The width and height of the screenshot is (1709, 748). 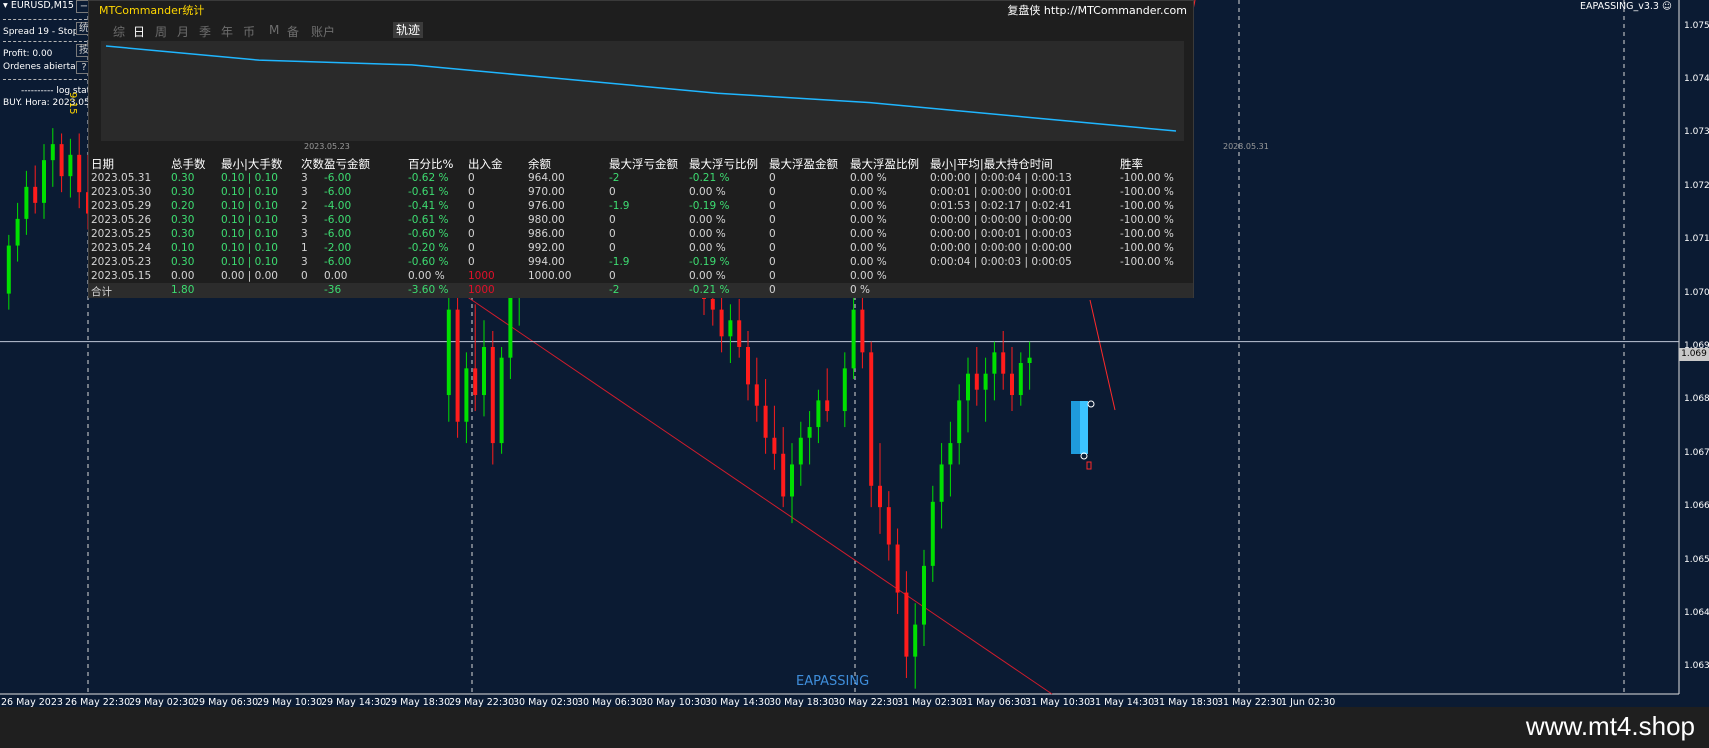 What do you see at coordinates (1089, 465) in the screenshot?
I see `stop-marker` at bounding box center [1089, 465].